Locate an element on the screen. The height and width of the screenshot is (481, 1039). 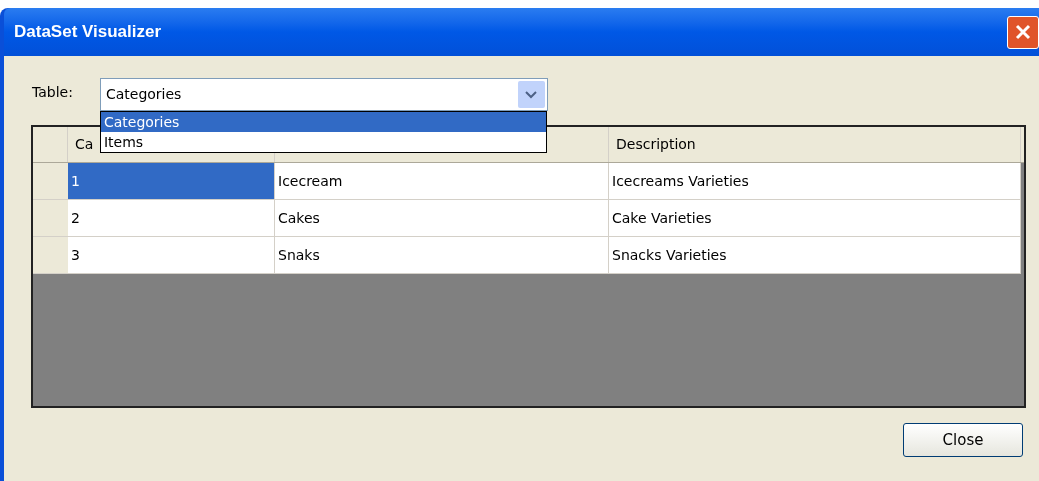
chevron-down-icon is located at coordinates (531, 94).